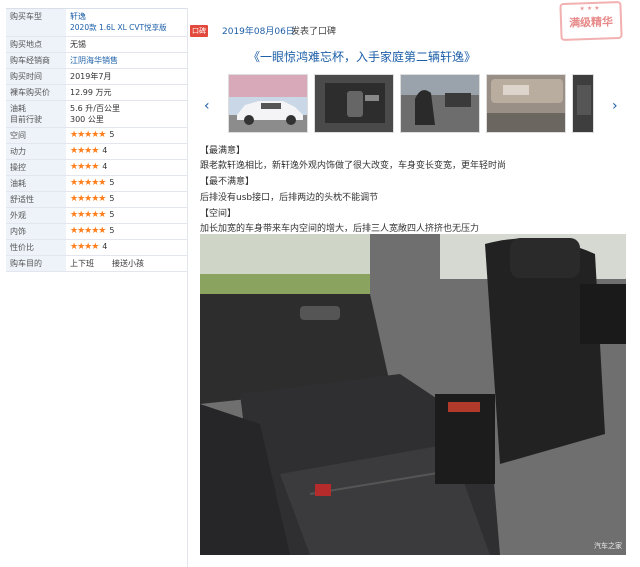 This screenshot has width=640, height=567. I want to click on essence-stamp: ★★★ 满级精华, so click(591, 21).